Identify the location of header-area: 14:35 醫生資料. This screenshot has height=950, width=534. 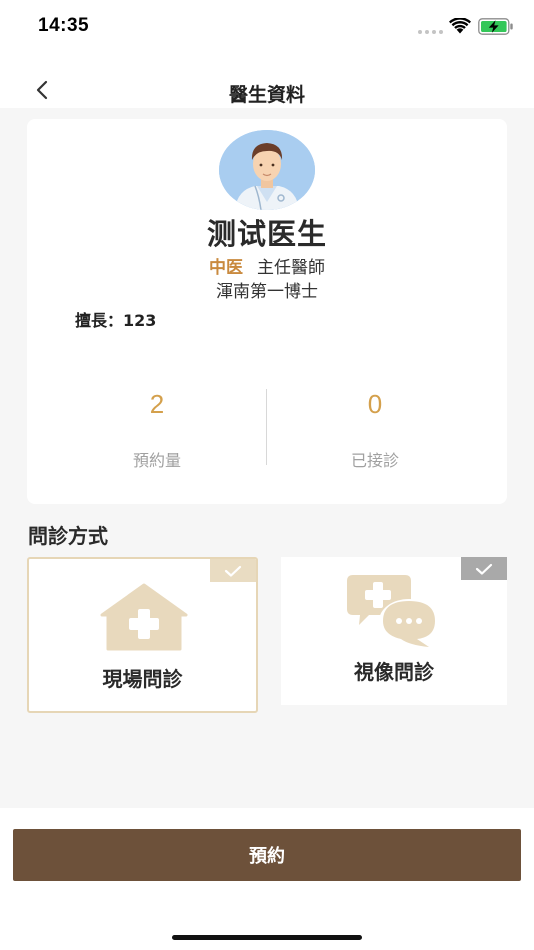
(267, 54).